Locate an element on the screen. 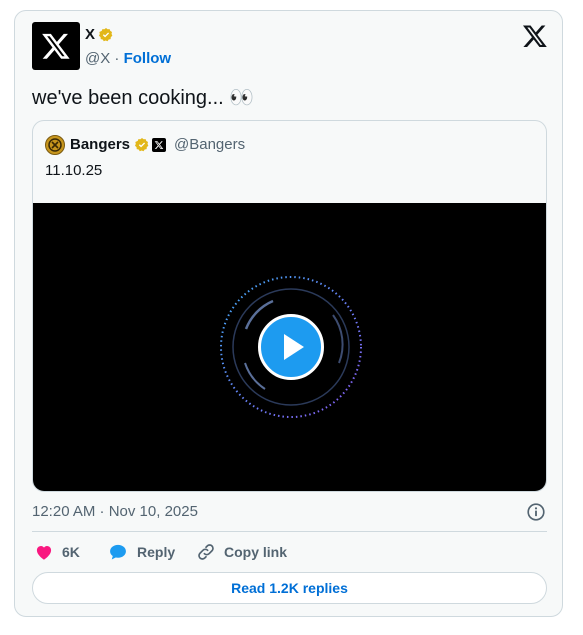  tweet-timestamp: 12:20 AM · Nov 10, 2025 is located at coordinates (115, 512).